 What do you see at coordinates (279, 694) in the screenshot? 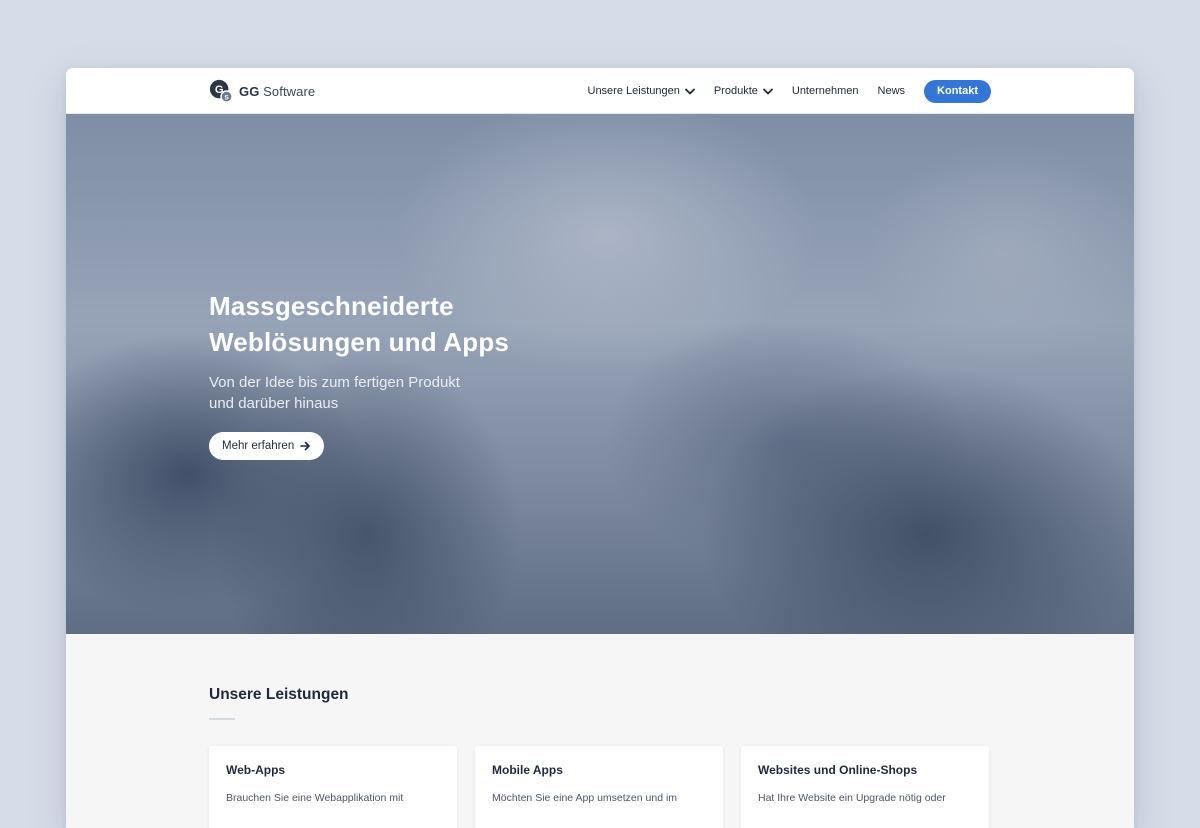
I see `services-heading: Unsere Leistungen` at bounding box center [279, 694].